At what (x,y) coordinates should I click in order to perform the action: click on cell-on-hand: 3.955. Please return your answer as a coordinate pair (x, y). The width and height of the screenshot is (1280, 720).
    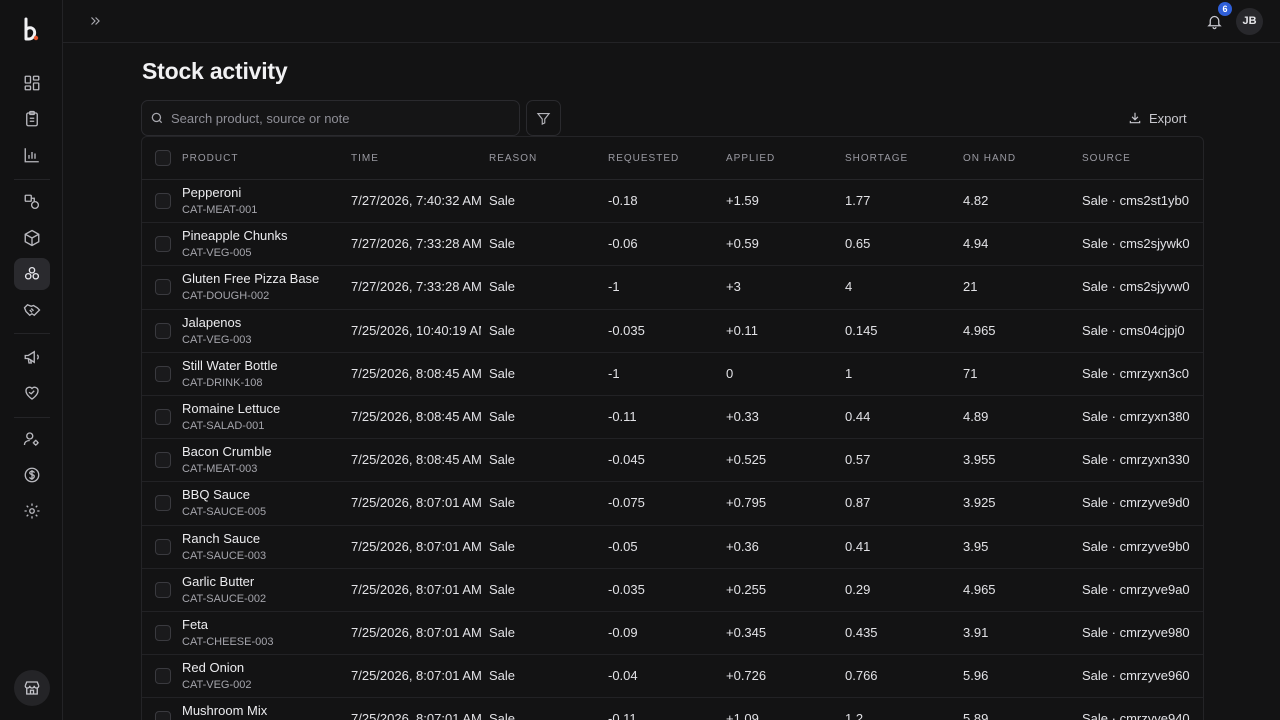
    Looking at the image, I should click on (979, 460).